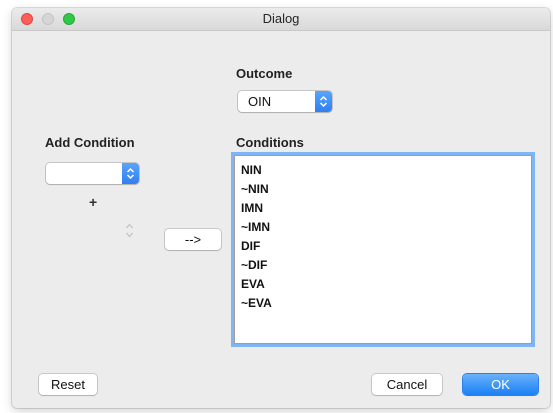  What do you see at coordinates (193, 239) in the screenshot?
I see `add-condition-arrow-button: -->` at bounding box center [193, 239].